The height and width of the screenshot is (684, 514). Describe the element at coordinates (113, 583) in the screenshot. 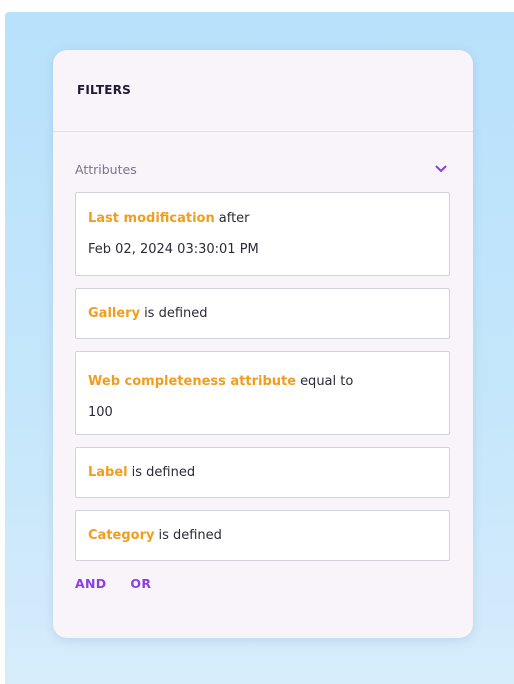

I see `logic-operators: AND OR` at that location.